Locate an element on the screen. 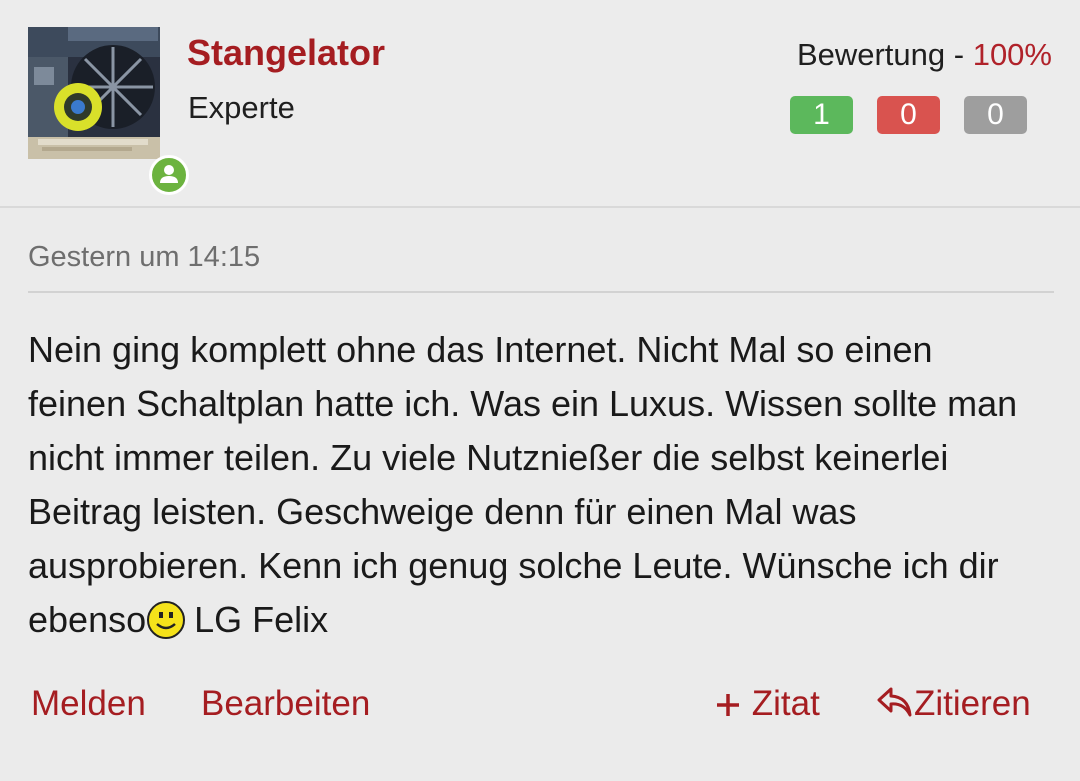 This screenshot has height=781, width=1080. post-divider is located at coordinates (541, 292).